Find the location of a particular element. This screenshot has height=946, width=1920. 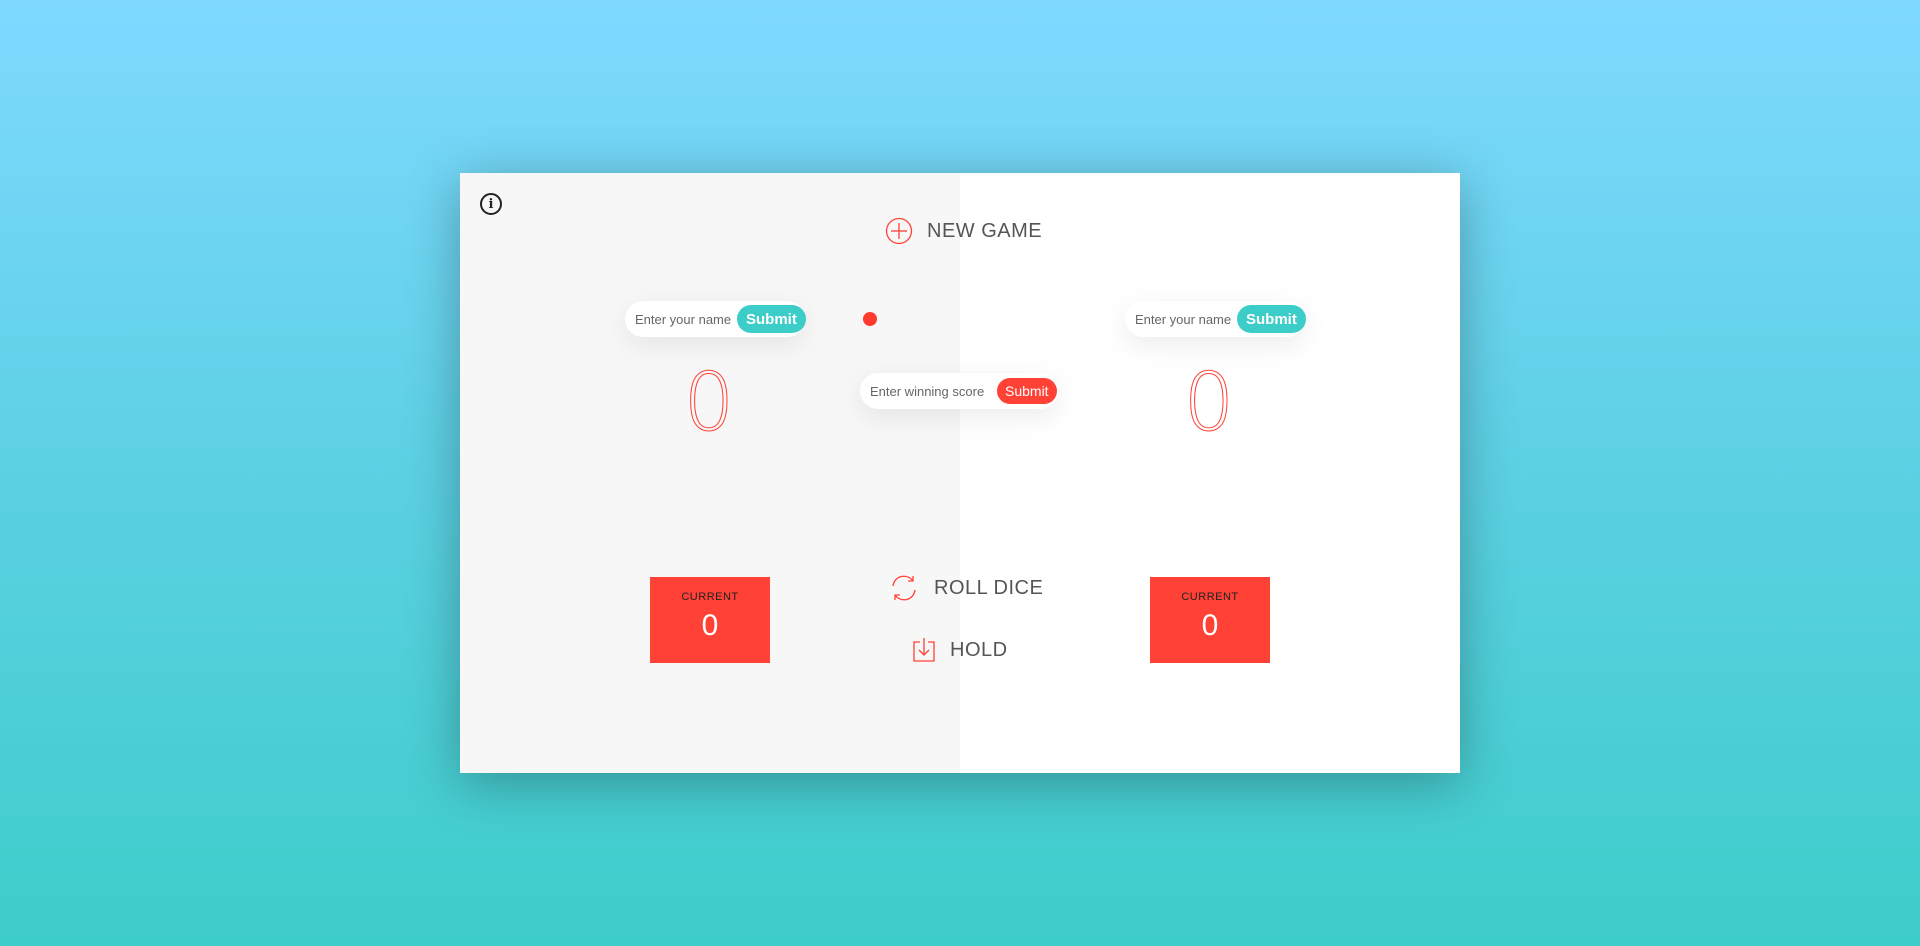

player-1-submit-button: Submit is located at coordinates (771, 319).